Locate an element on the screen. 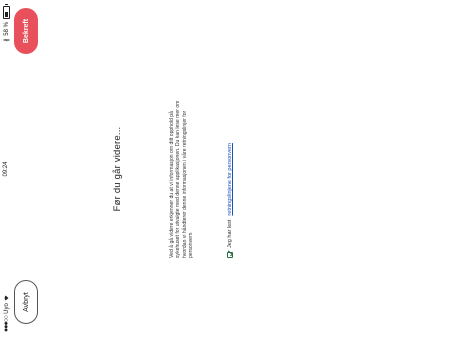  status-bar: ●●●○○ Uyo 09:24 ∦ 58 % is located at coordinates (7, 169).